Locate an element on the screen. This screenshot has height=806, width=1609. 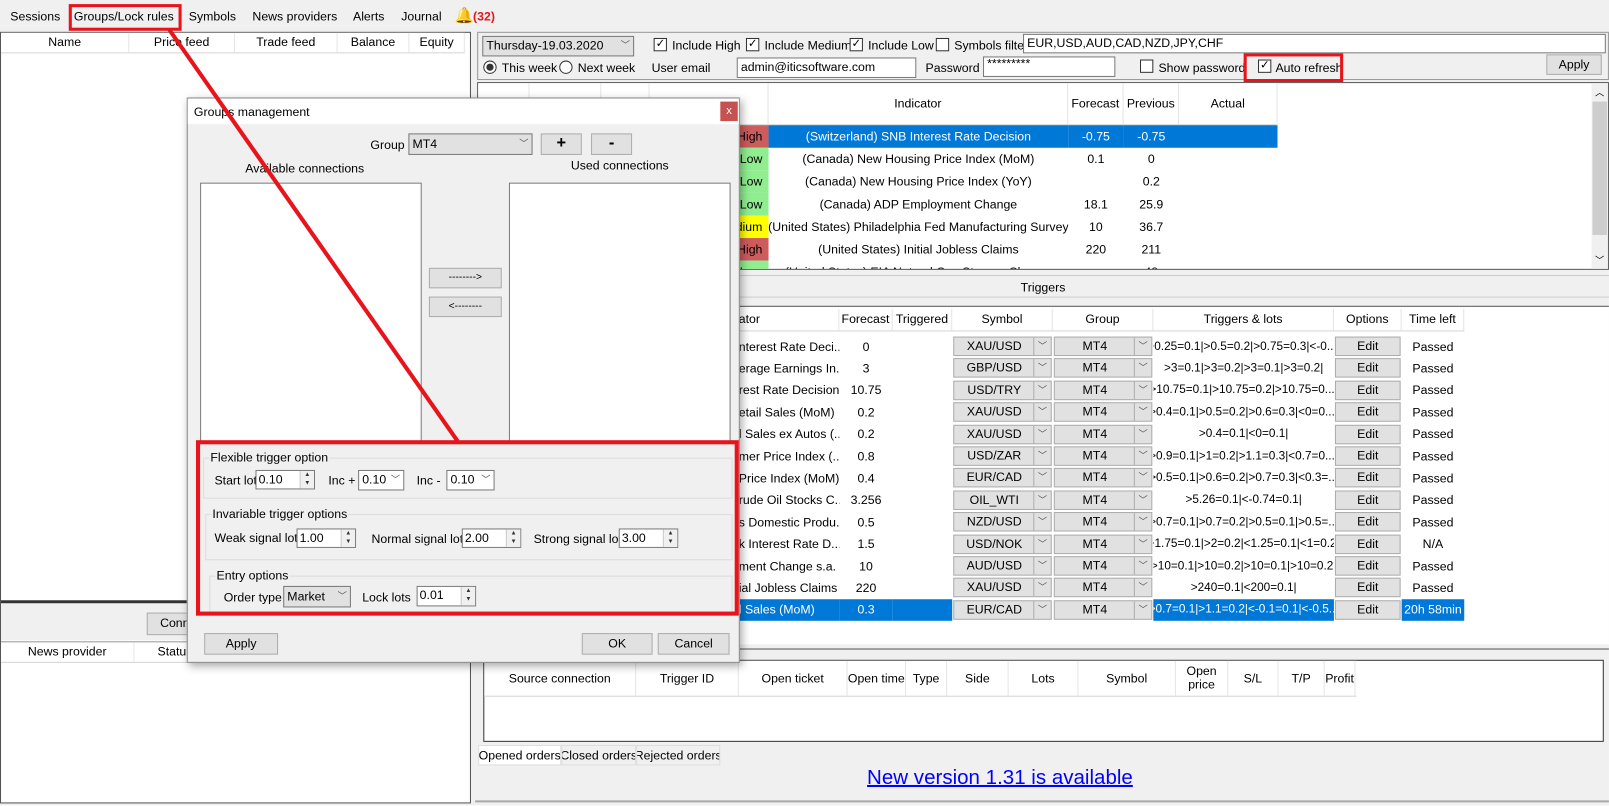
annotation-line is located at coordinates (313, 235).